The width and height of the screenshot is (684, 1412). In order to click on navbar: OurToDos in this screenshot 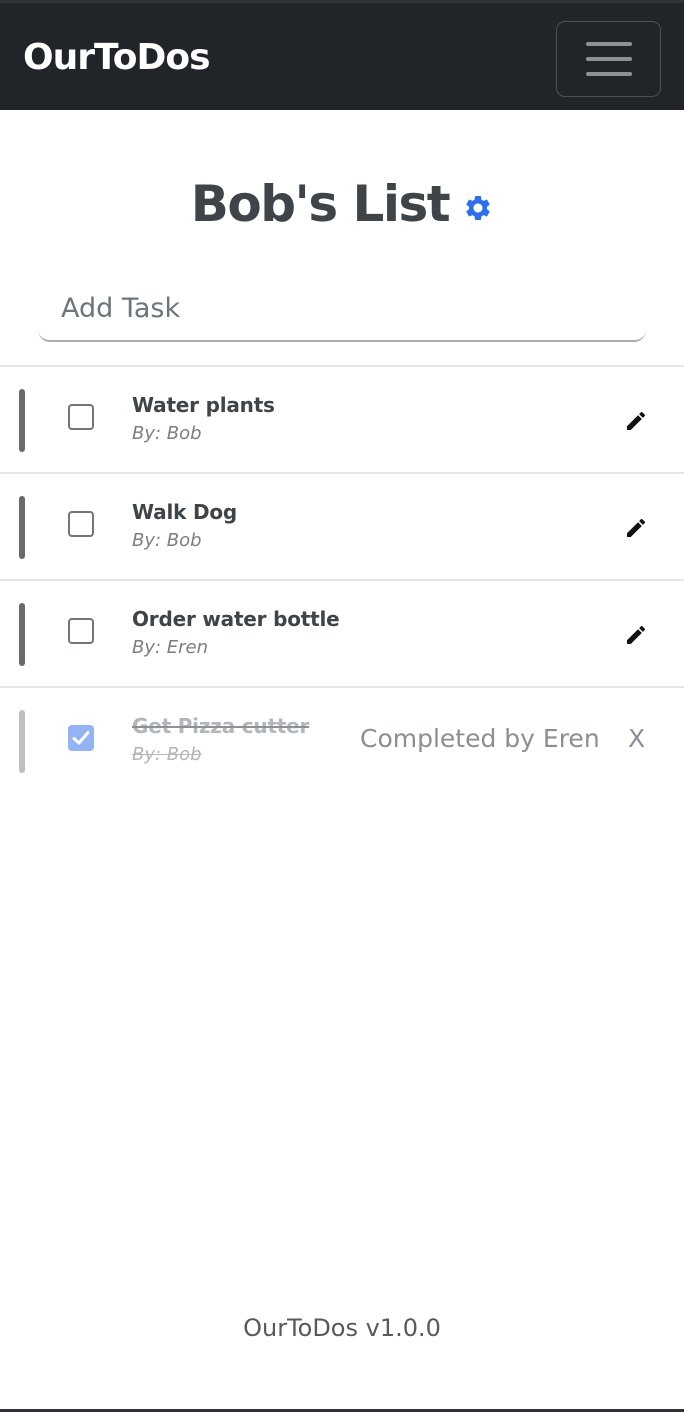, I will do `click(342, 55)`.